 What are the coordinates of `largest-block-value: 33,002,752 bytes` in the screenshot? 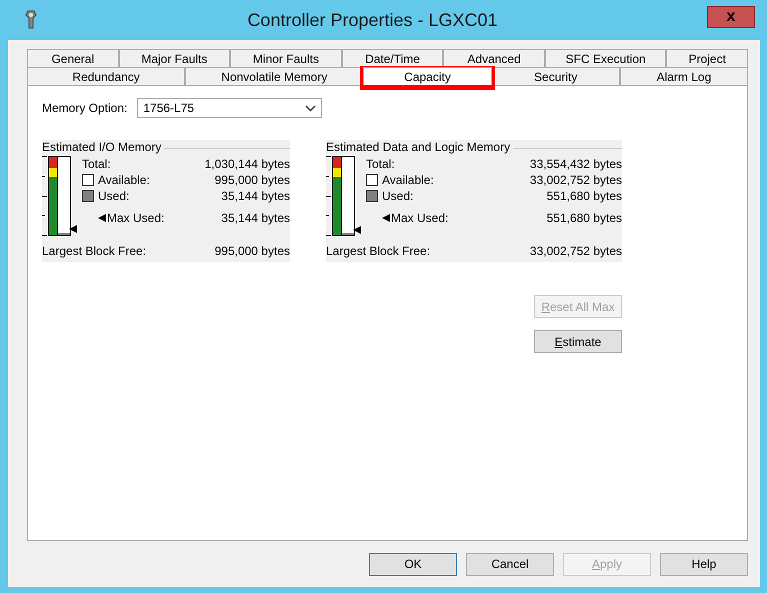 It's located at (576, 251).